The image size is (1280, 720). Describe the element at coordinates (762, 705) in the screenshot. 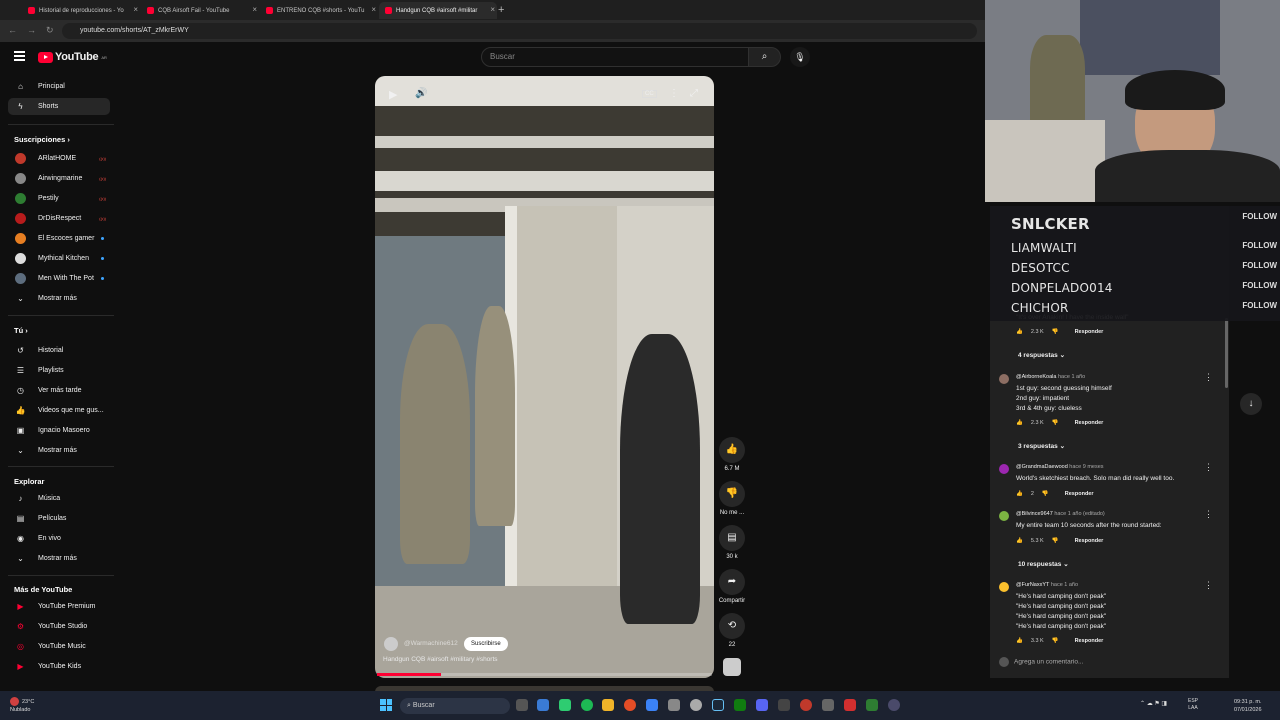

I see `discord-icon` at that location.